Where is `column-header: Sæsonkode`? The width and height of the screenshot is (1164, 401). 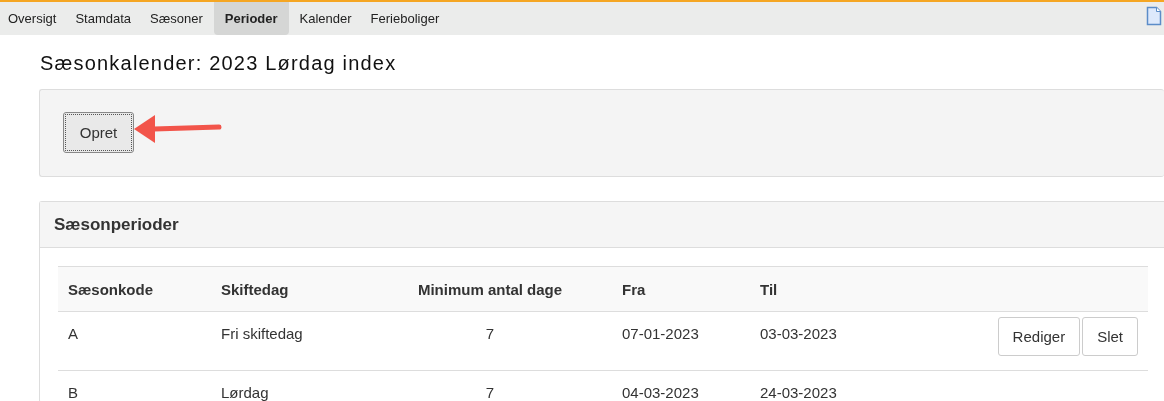
column-header: Sæsonkode is located at coordinates (134, 289).